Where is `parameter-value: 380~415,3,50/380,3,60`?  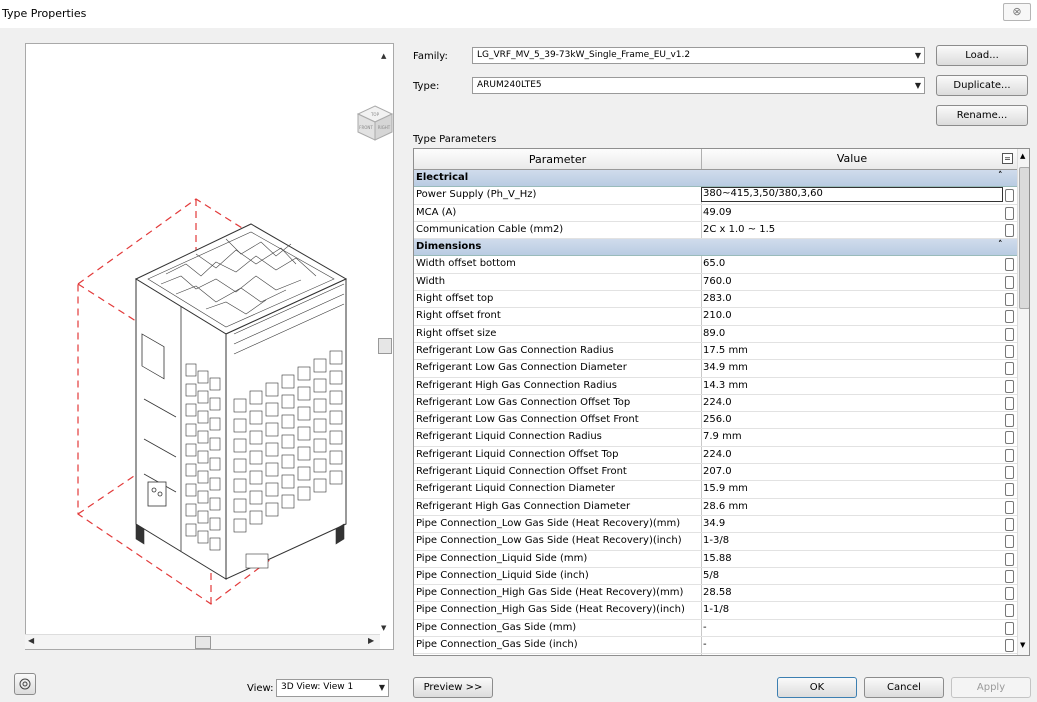 parameter-value: 380~415,3,50/380,3,60 is located at coordinates (852, 195).